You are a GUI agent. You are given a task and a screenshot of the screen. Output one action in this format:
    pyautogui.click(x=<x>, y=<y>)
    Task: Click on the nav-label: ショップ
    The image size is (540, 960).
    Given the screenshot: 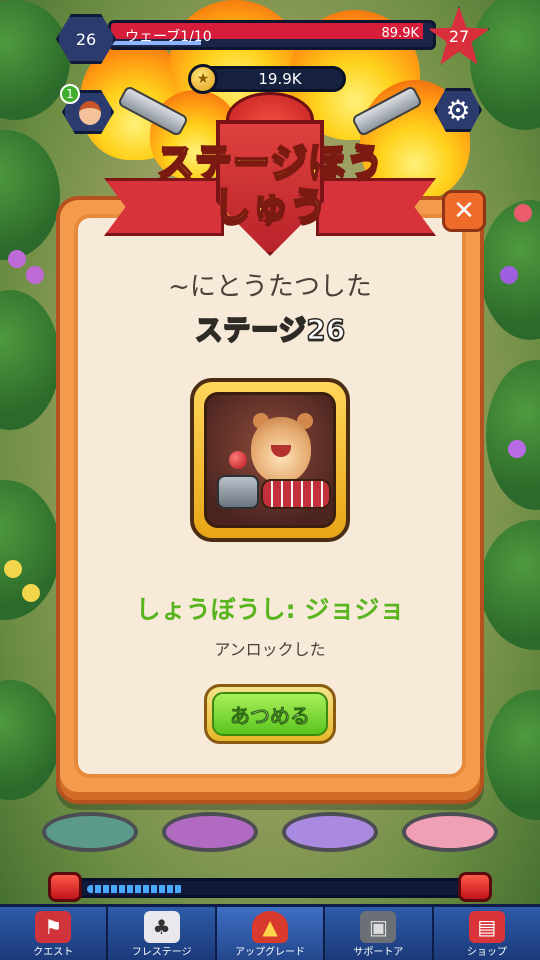 What is the action you would take?
    pyautogui.click(x=486, y=952)
    